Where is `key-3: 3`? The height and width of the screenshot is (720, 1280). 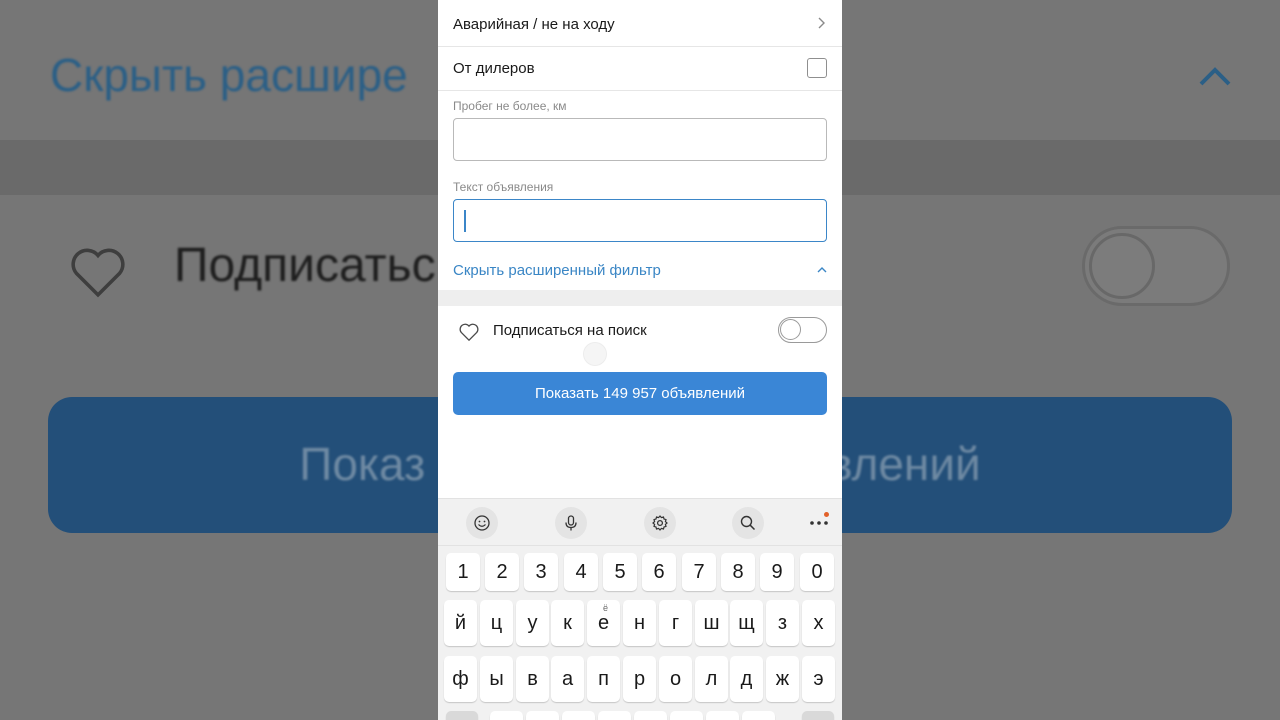
key-3: 3 is located at coordinates (541, 572).